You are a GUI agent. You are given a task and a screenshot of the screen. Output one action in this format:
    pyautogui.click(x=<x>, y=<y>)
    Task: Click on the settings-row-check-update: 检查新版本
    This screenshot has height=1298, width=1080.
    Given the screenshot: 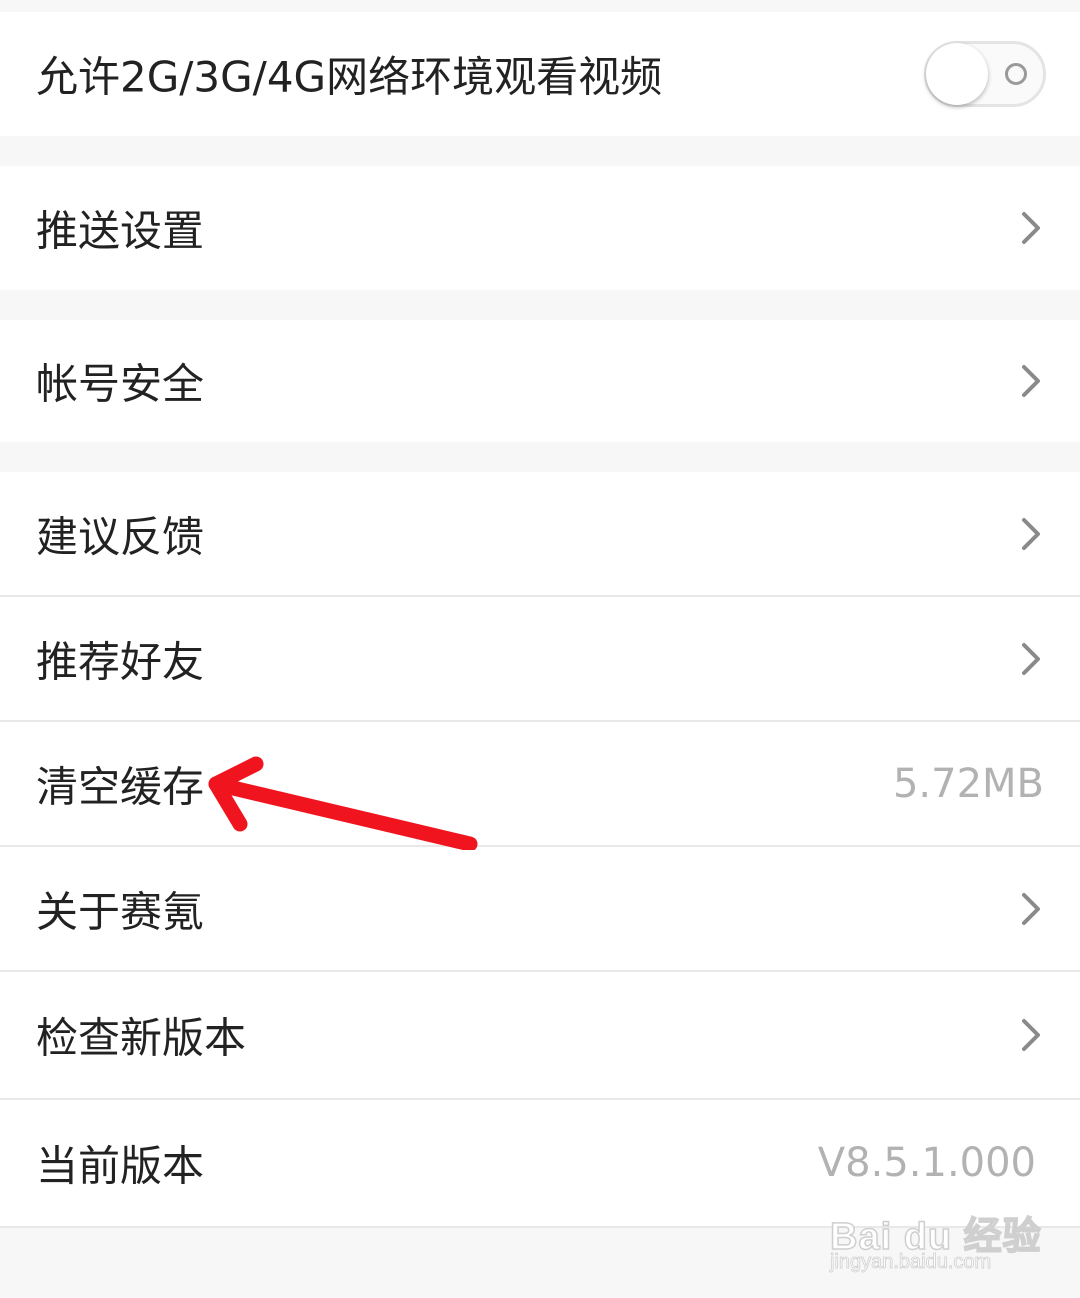 What is the action you would take?
    pyautogui.click(x=540, y=1035)
    